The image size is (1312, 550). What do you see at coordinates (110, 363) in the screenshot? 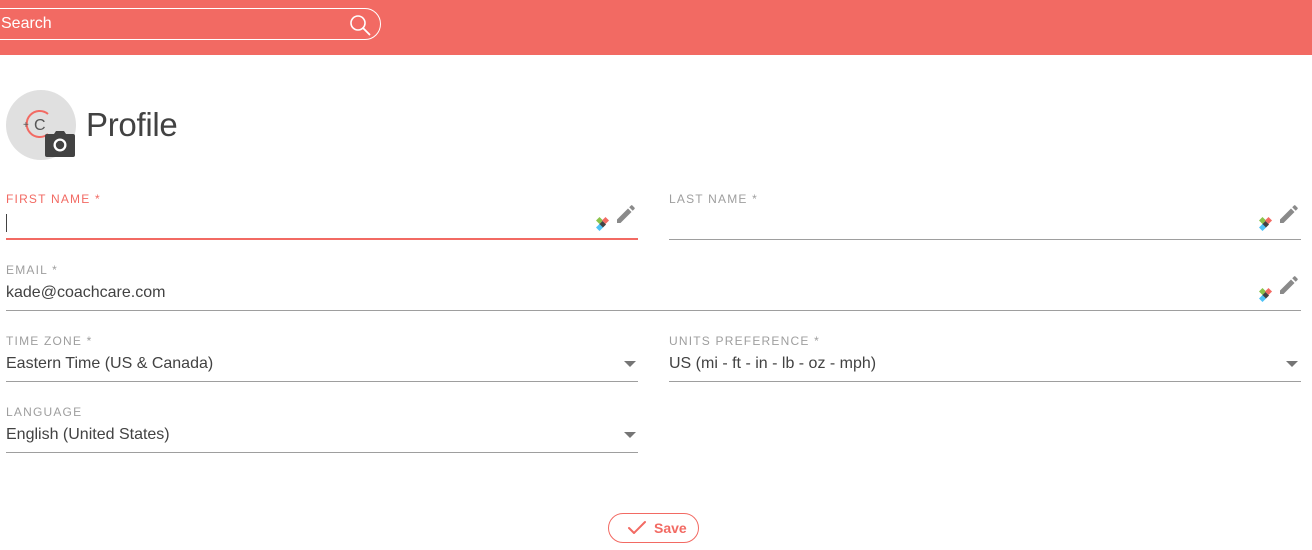
I see `time-zone-value: Eastern Time (US & Canada)` at bounding box center [110, 363].